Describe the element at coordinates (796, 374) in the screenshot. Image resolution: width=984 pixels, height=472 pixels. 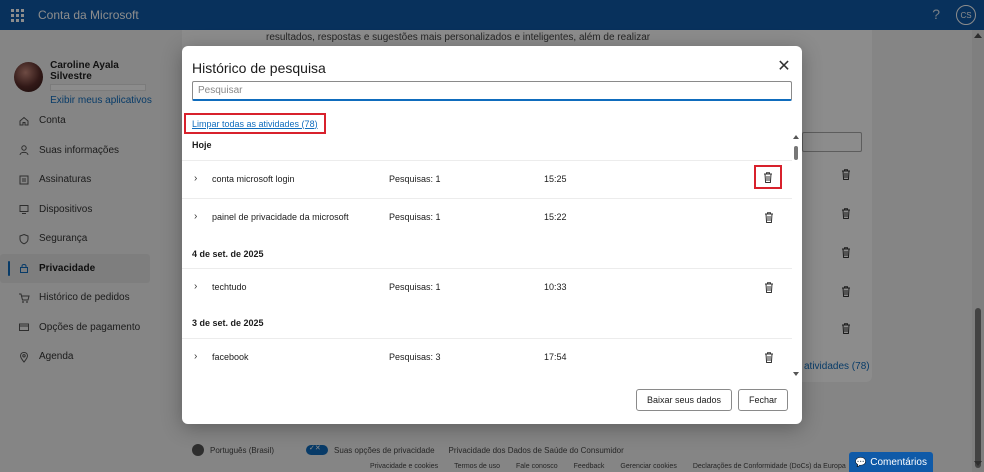
I see `scroll-down-icon` at that location.